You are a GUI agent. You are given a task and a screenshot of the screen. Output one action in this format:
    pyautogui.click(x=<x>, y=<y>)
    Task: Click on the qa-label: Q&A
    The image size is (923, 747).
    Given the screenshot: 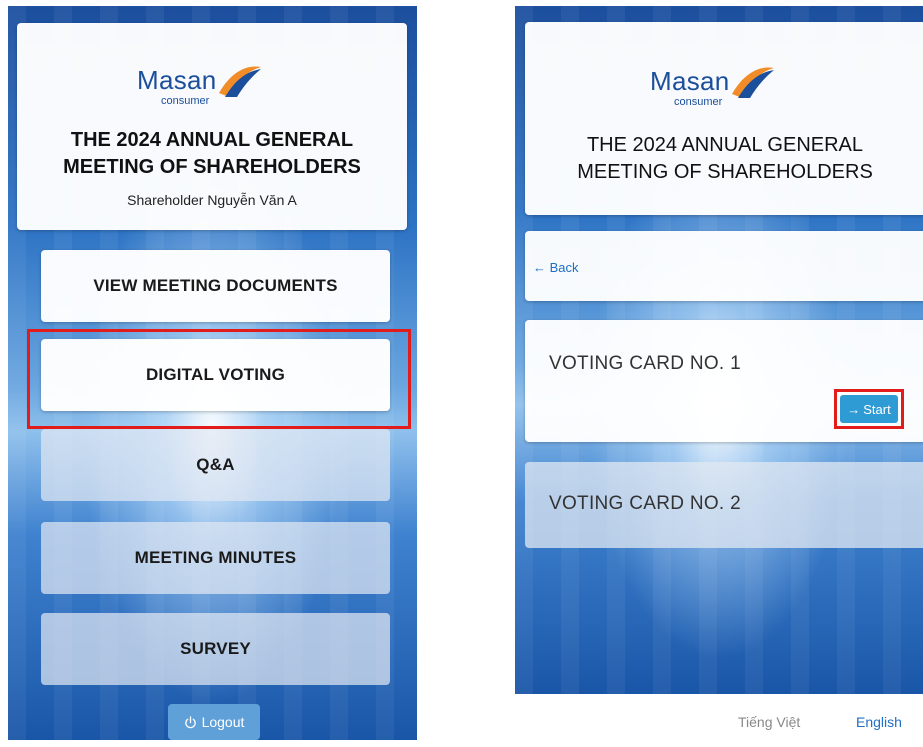 What is the action you would take?
    pyautogui.click(x=215, y=464)
    